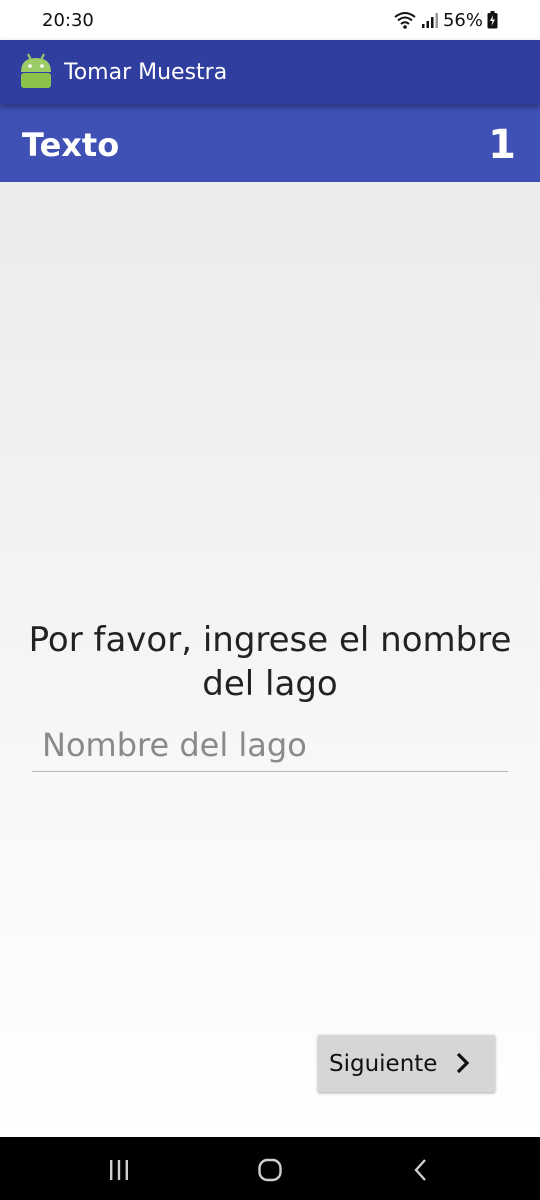  What do you see at coordinates (492, 20) in the screenshot?
I see `battery-charging-icon` at bounding box center [492, 20].